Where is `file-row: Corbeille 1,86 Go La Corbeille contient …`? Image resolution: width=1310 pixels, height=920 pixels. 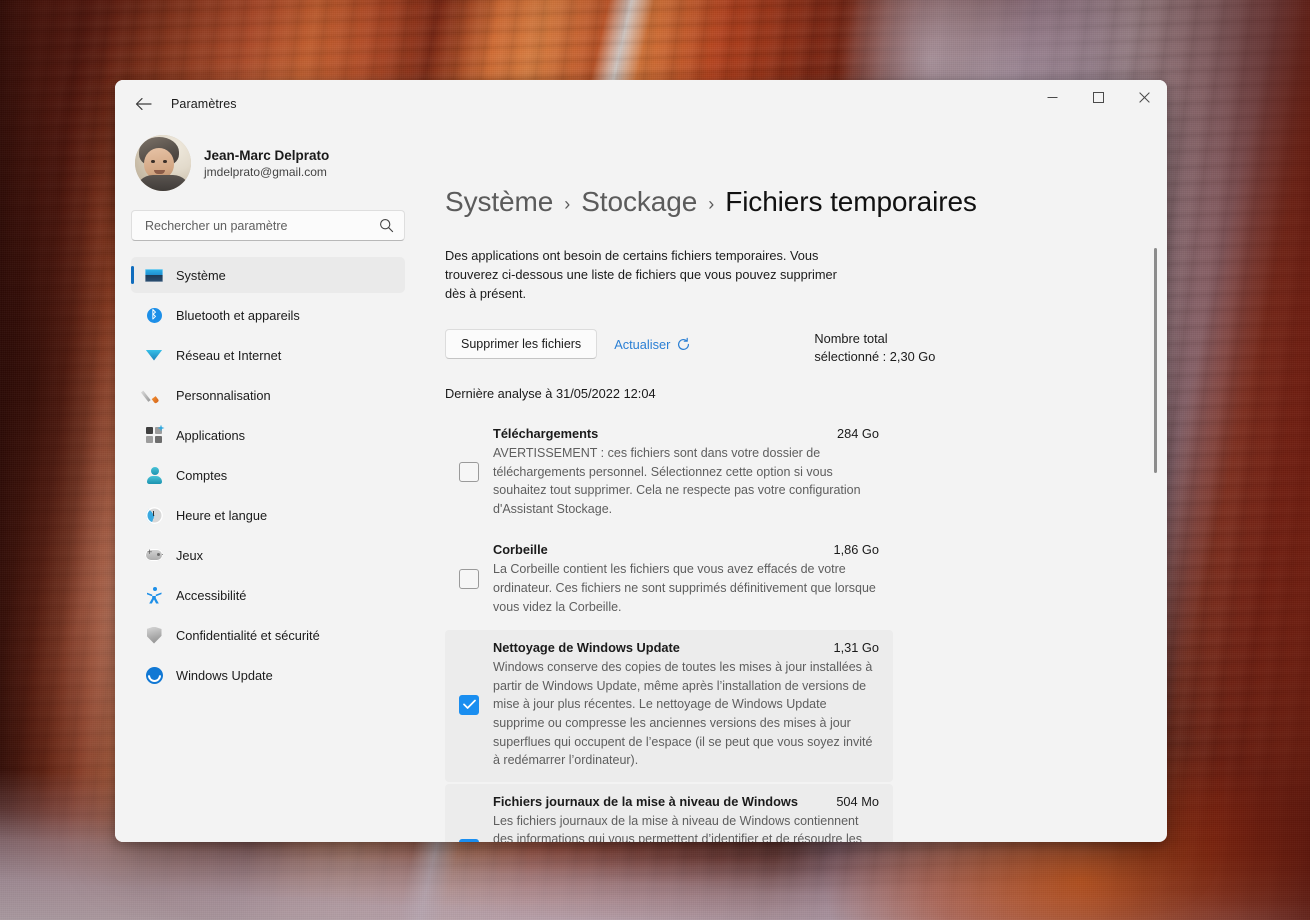 file-row: Corbeille 1,86 Go La Corbeille contient … is located at coordinates (669, 580).